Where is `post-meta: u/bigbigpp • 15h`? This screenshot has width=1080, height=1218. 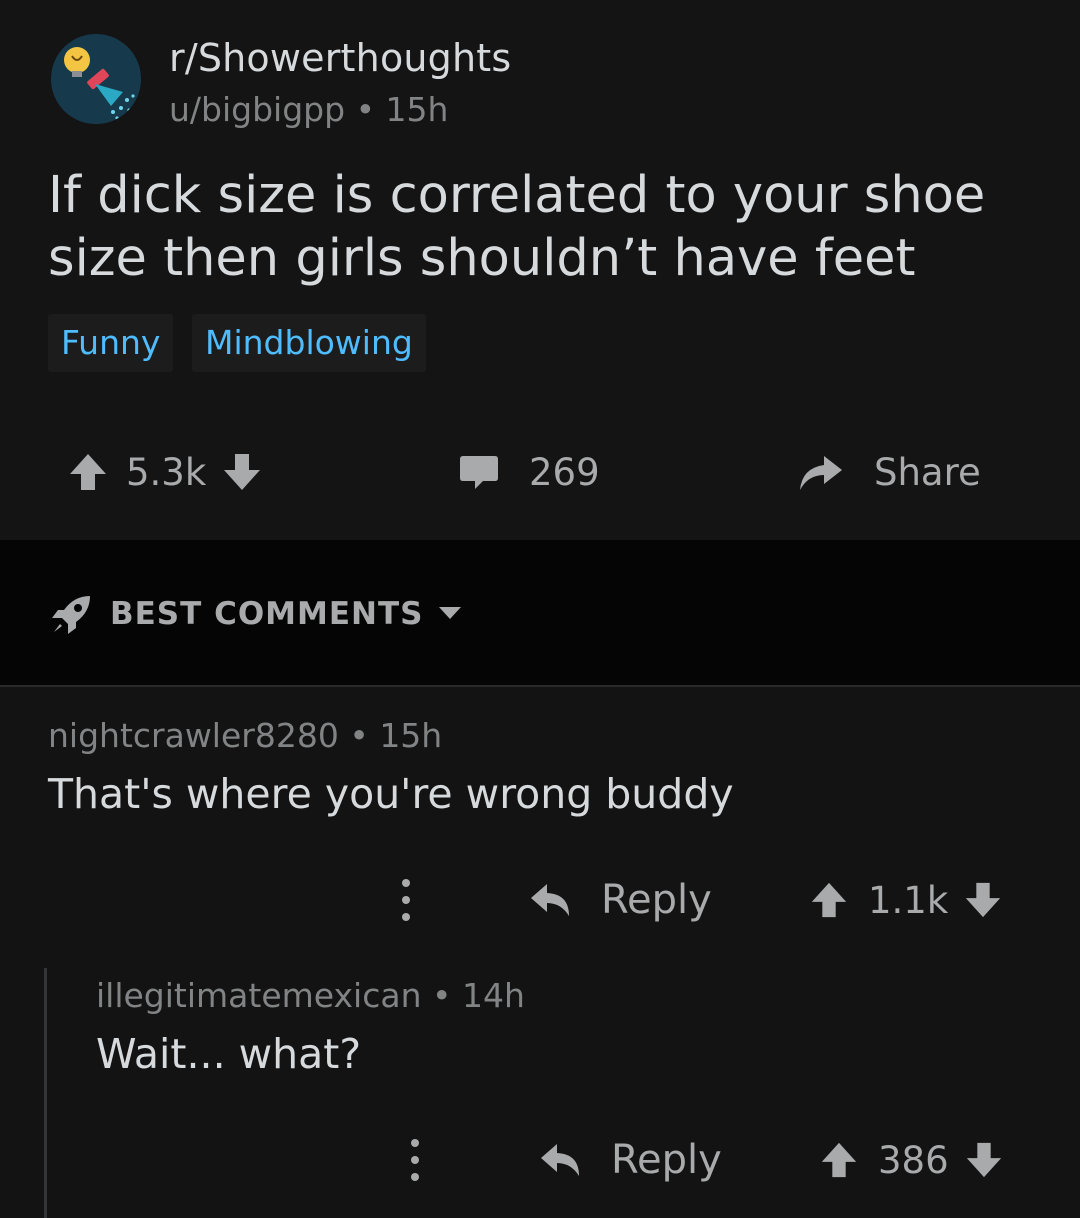
post-meta: u/bigbigpp • 15h is located at coordinates (308, 109).